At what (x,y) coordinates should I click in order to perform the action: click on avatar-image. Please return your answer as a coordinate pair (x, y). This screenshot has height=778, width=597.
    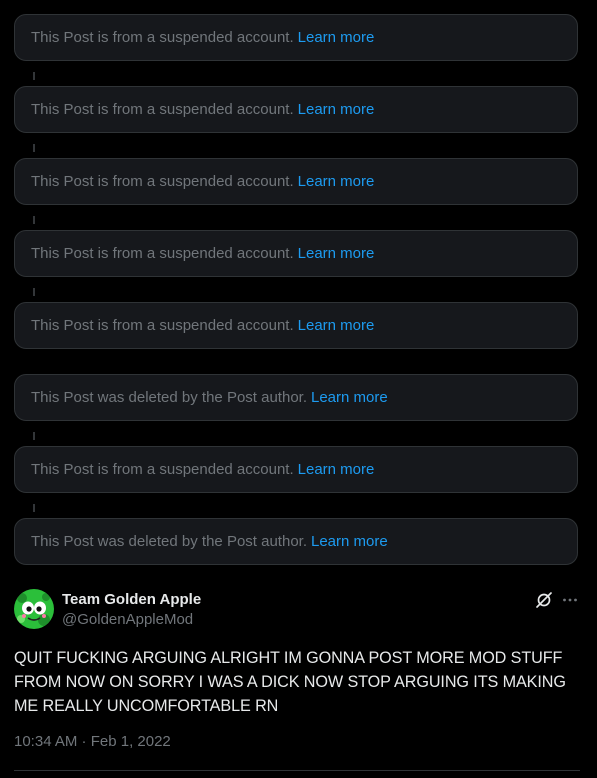
    Looking at the image, I should click on (34, 609).